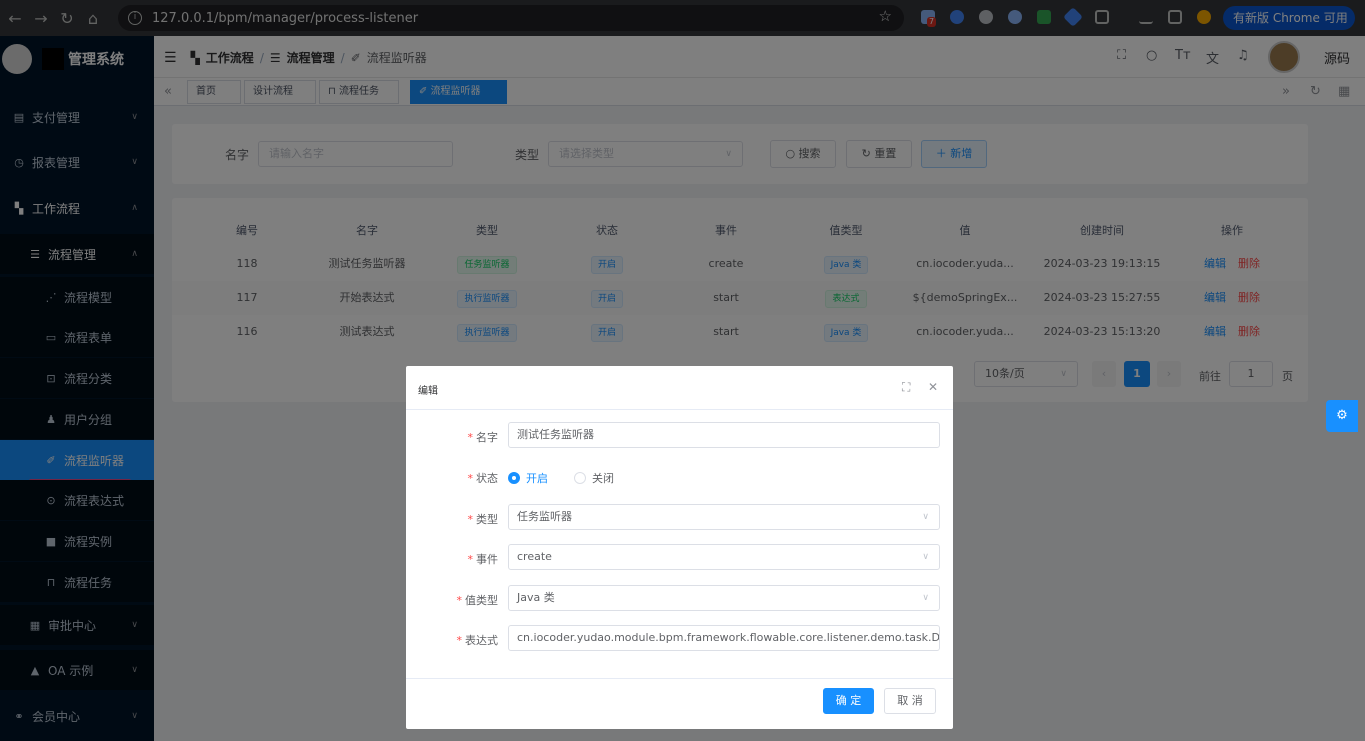 This screenshot has height=741, width=1365. Describe the element at coordinates (724, 435) in the screenshot. I see `name-input: 测试任务监听器` at that location.